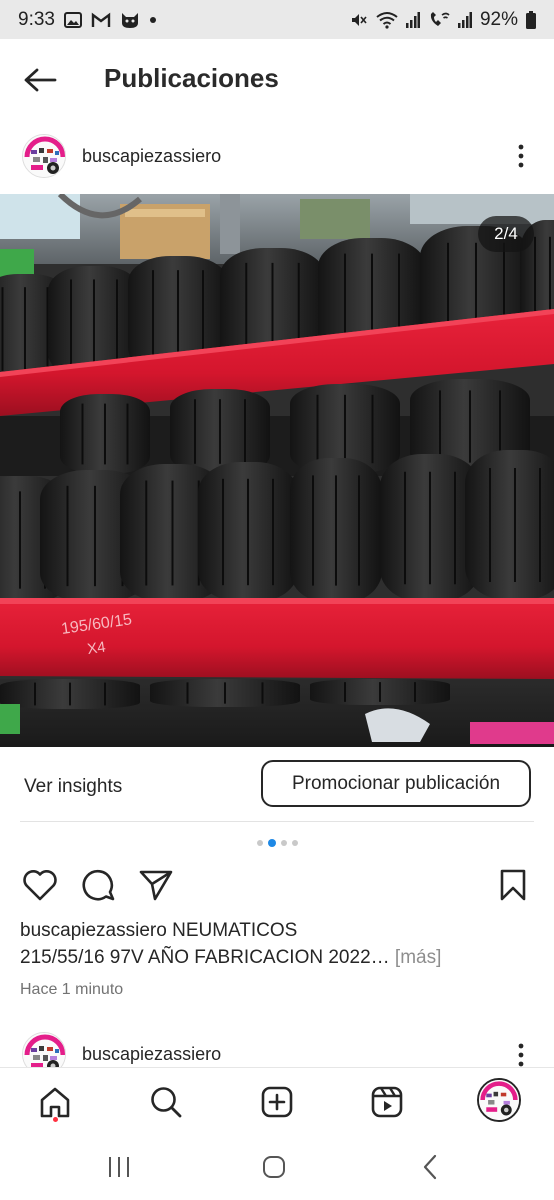 The height and width of the screenshot is (1200, 554). I want to click on system-nav-bar, so click(277, 1167).